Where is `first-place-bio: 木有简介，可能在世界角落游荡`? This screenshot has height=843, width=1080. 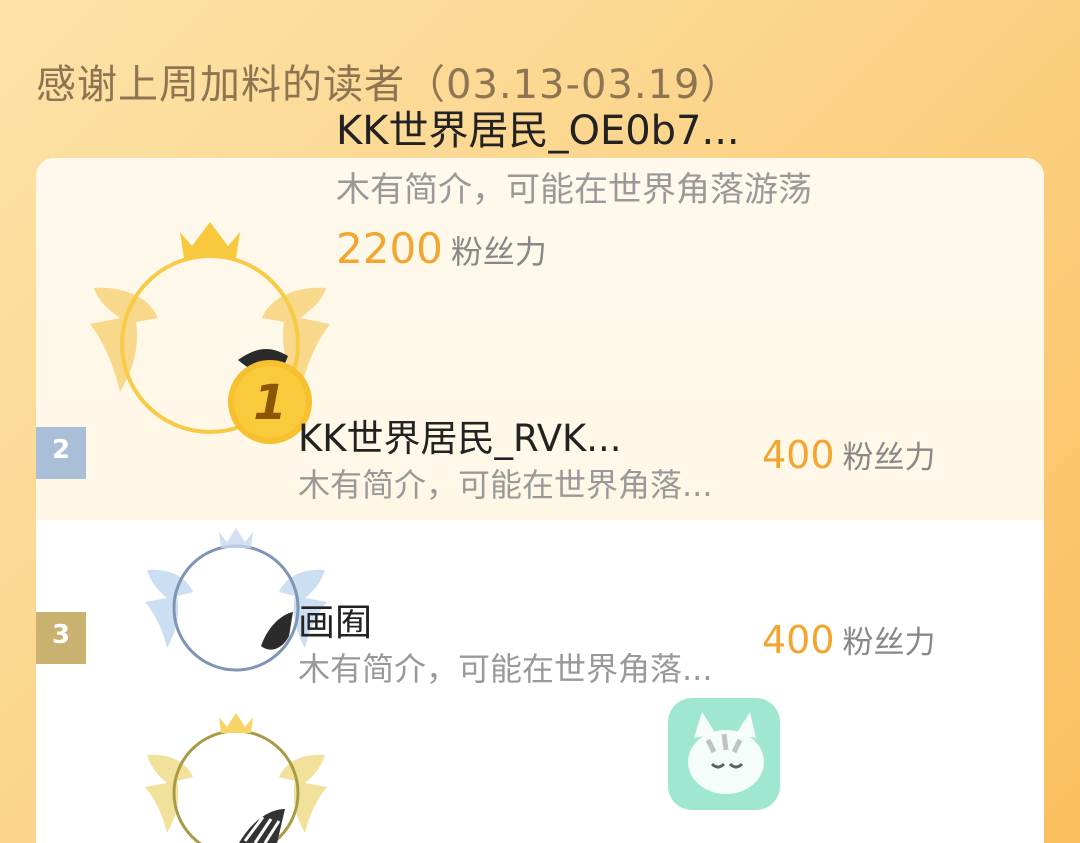
first-place-bio: 木有简介，可能在世界角落游荡 is located at coordinates (574, 190).